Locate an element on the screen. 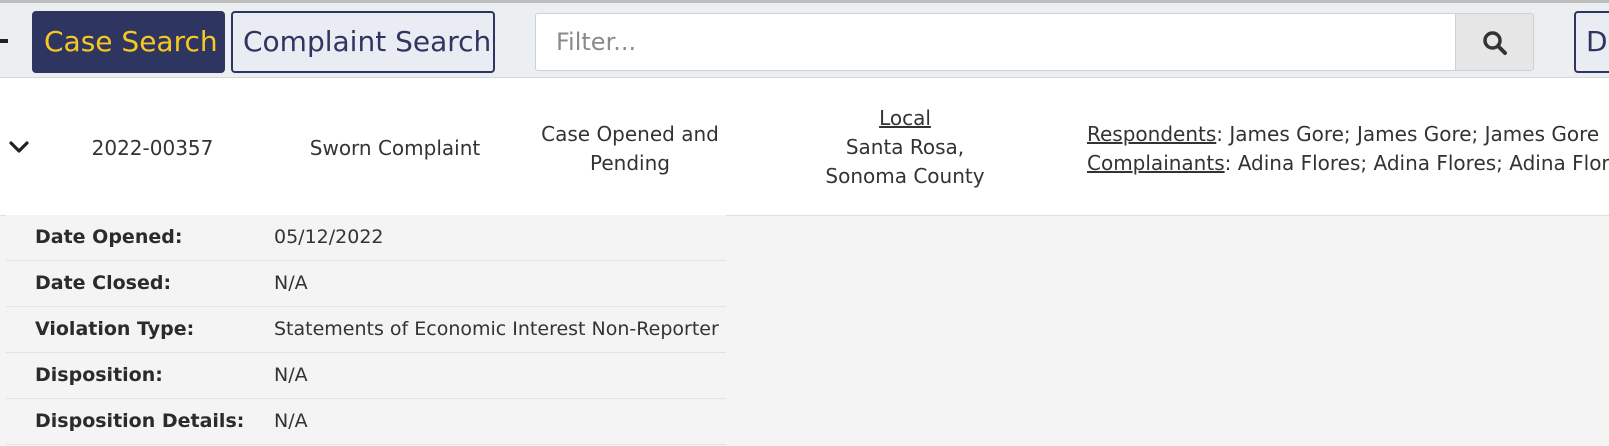 The width and height of the screenshot is (1609, 446). jurisdiction-line2: Sonoma County is located at coordinates (905, 176).